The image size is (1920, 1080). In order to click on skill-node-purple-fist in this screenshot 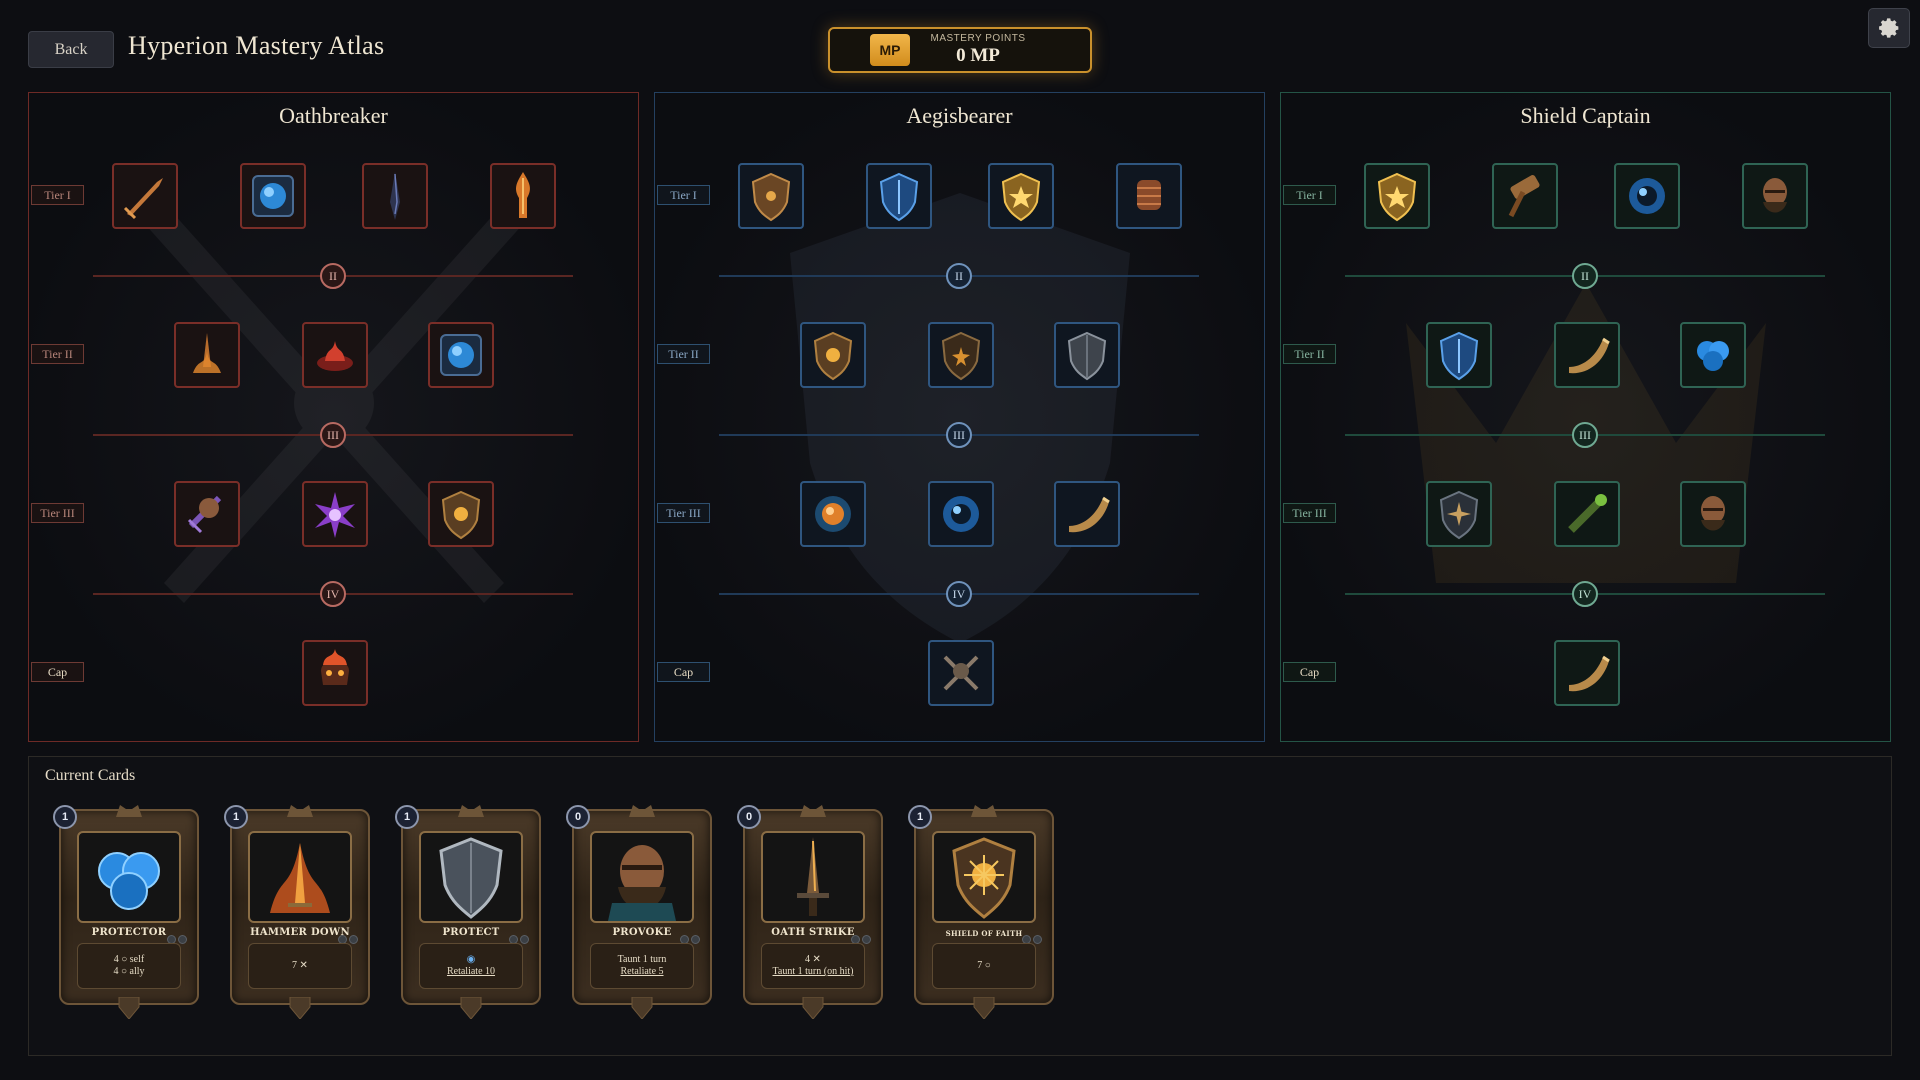, I will do `click(207, 514)`.